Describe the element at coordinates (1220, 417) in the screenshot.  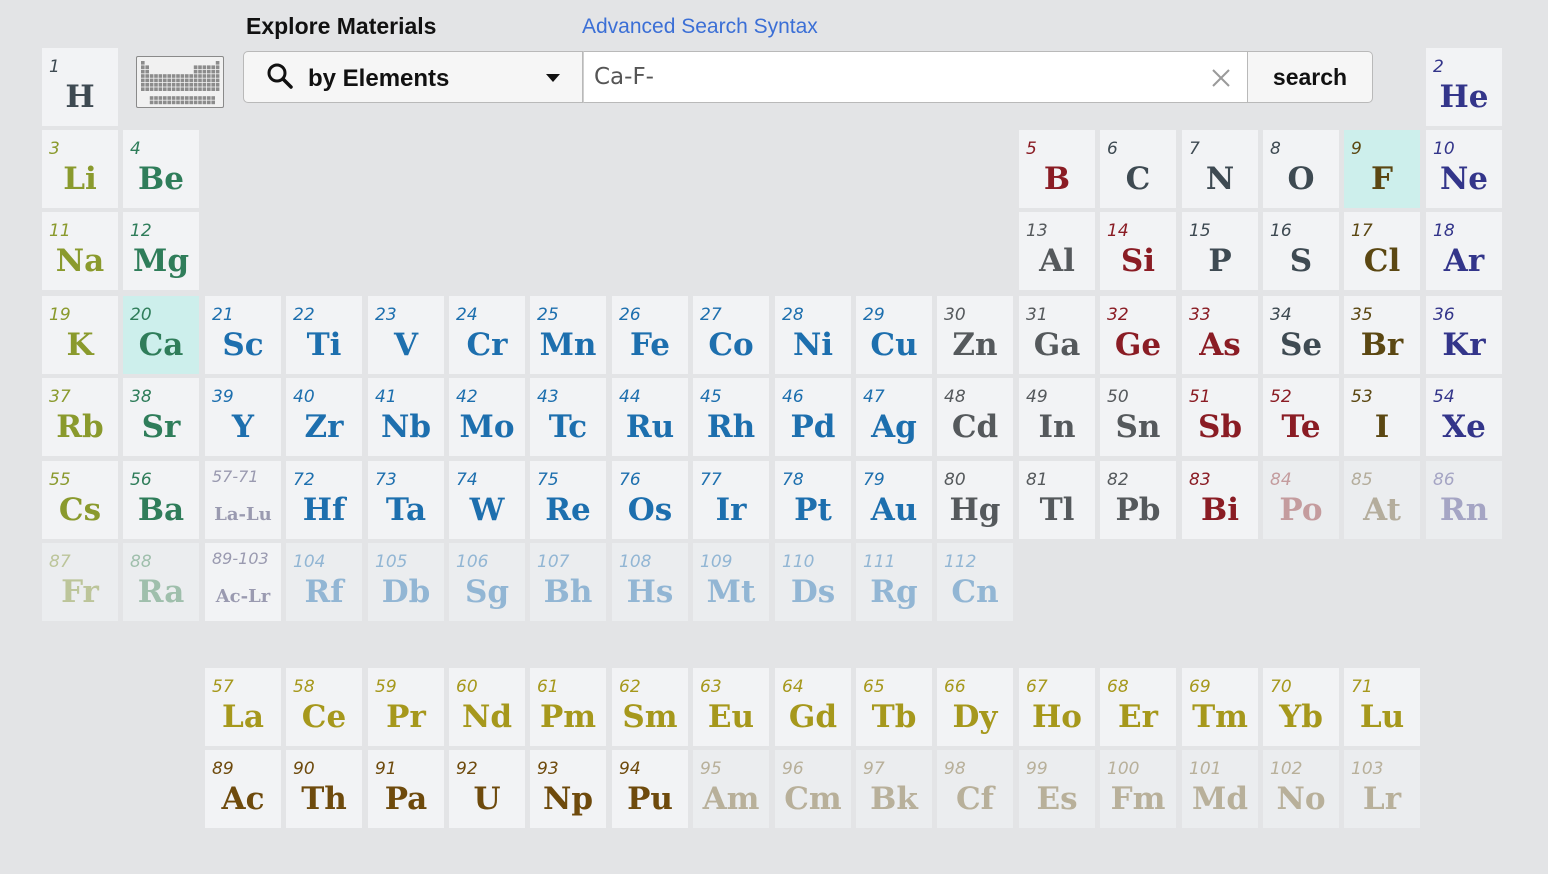
I see `element-cell-sb: 51 Sb` at that location.